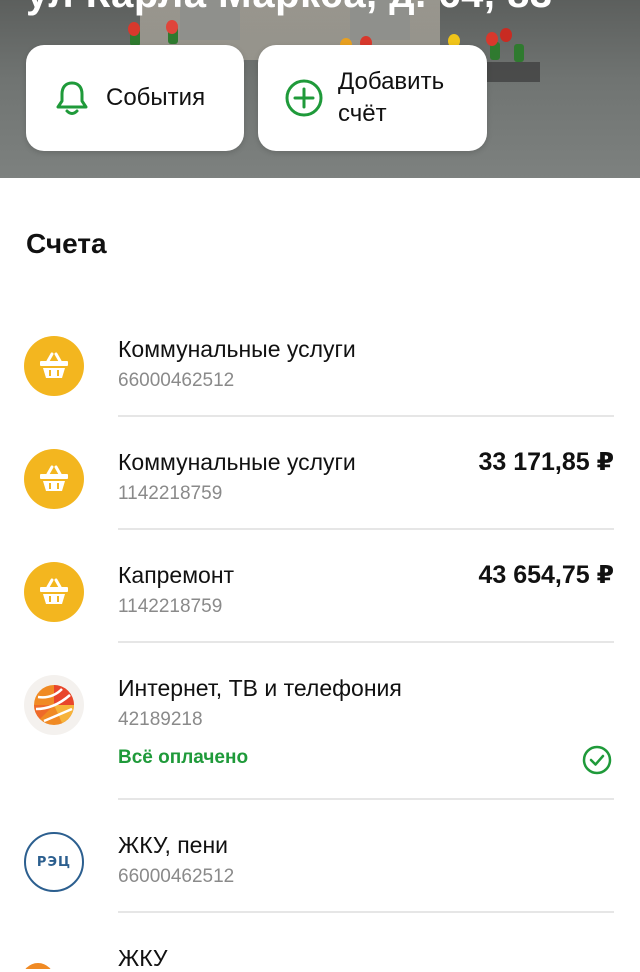 Image resolution: width=640 pixels, height=972 pixels. I want to click on bell-icon, so click(72, 98).